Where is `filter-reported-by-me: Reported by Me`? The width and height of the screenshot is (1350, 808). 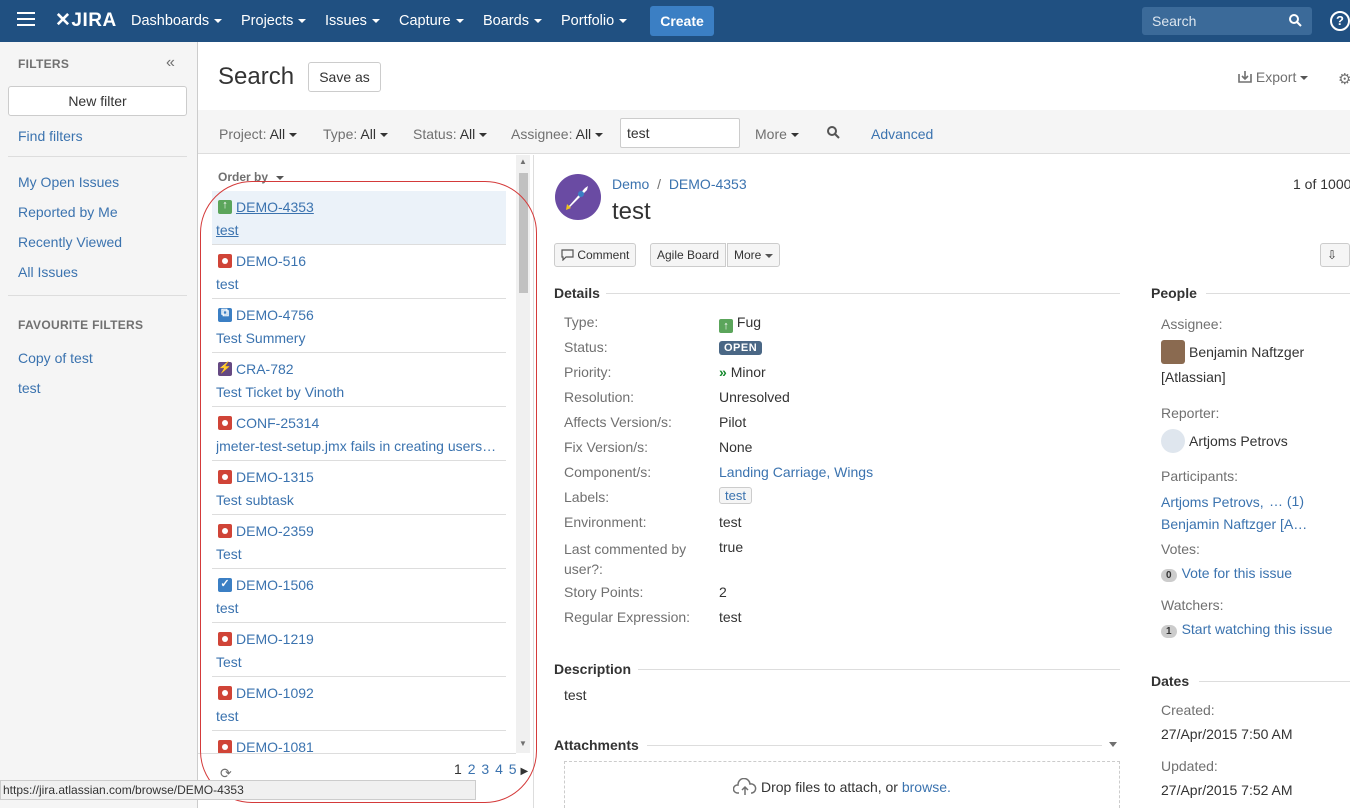
filter-reported-by-me: Reported by Me is located at coordinates (68, 212).